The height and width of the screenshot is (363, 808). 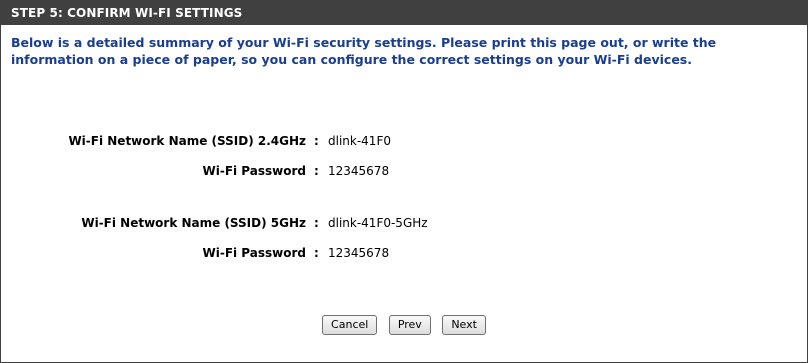 I want to click on prev-button: Prev, so click(x=409, y=325).